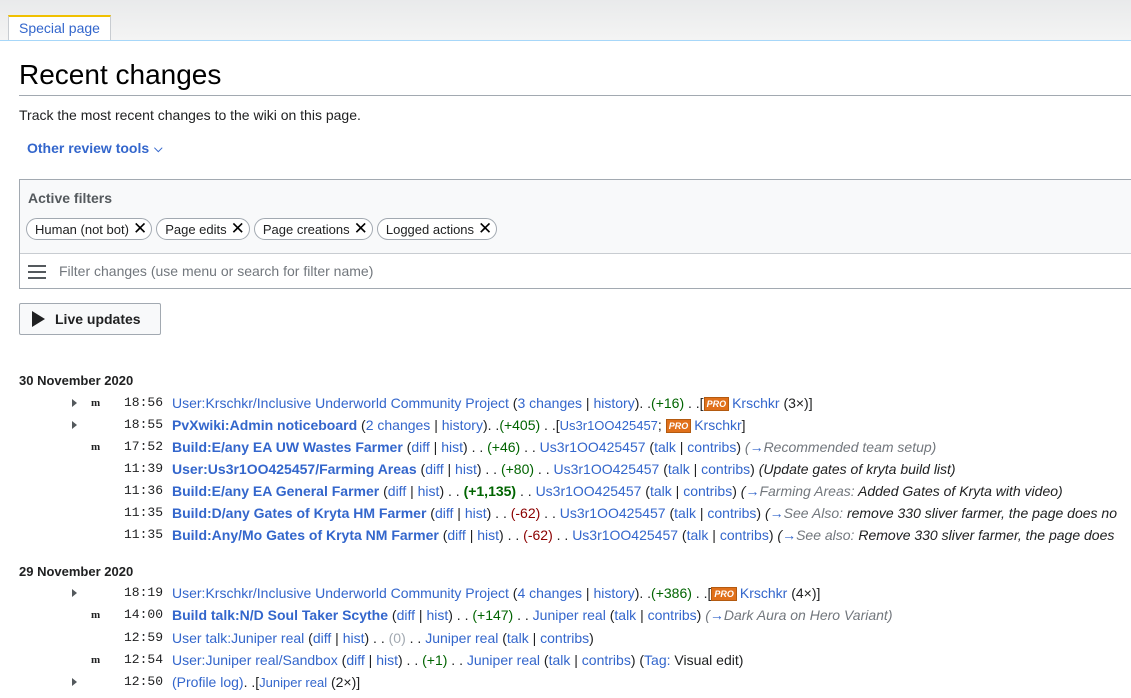  I want to click on tag-label: Tag:, so click(657, 660).